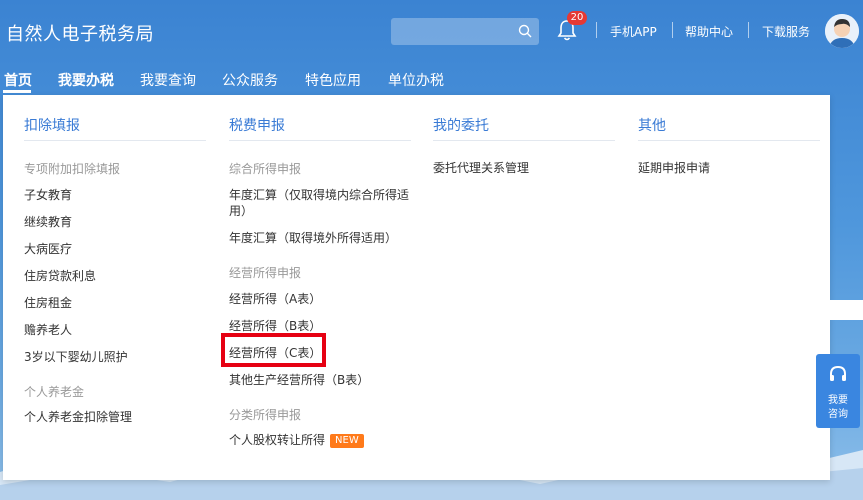 This screenshot has height=500, width=863. What do you see at coordinates (48, 195) in the screenshot?
I see `menu-item-child-education: 子女教育` at bounding box center [48, 195].